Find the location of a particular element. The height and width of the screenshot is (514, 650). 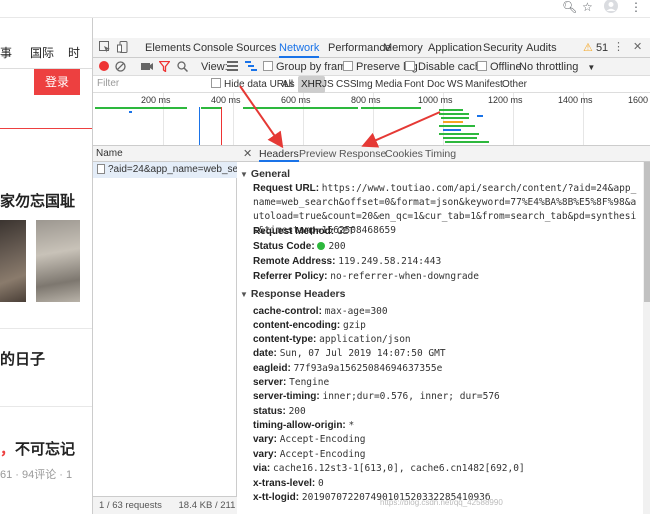

timeline-tick-label: 1200 ms is located at coordinates (505, 100).